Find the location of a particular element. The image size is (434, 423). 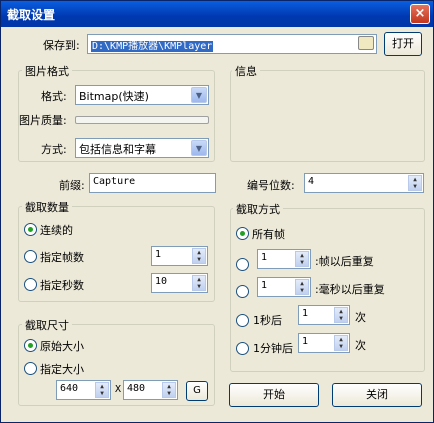

width-value: 640 is located at coordinates (69, 388).